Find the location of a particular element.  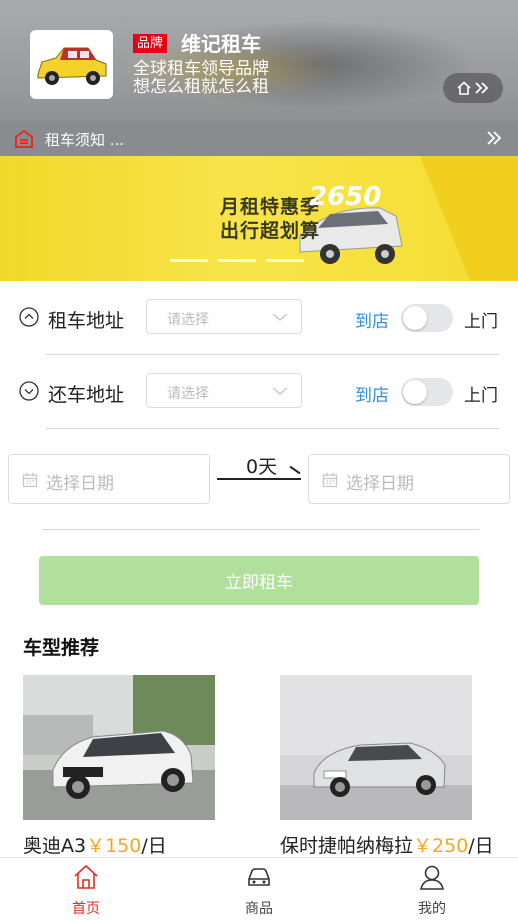

end-date-picker: 选择日期 is located at coordinates (409, 479).